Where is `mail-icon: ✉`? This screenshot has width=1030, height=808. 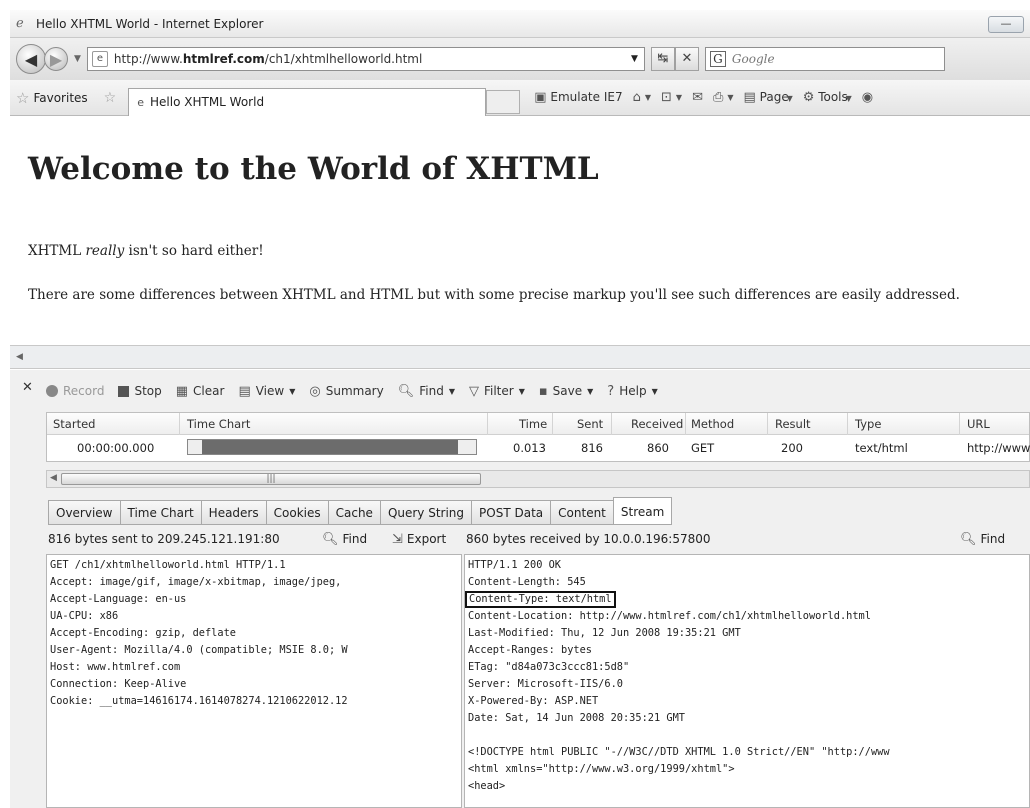
mail-icon: ✉ is located at coordinates (697, 97).